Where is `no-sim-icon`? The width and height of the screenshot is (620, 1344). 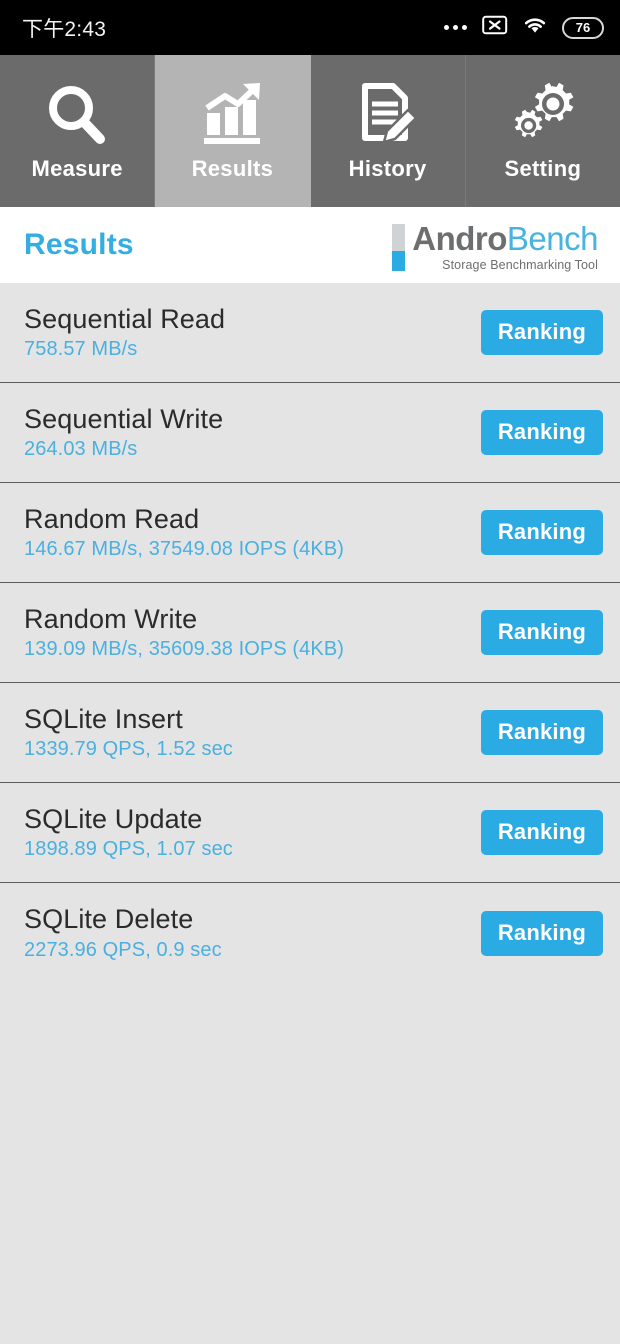 no-sim-icon is located at coordinates (495, 27).